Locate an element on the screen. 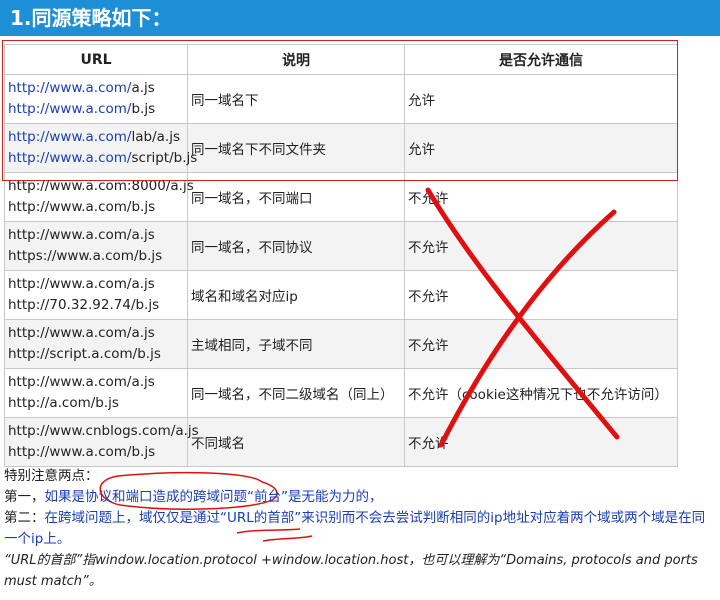 This screenshot has width=720, height=600. description-cell: 主域相同，子域不同 is located at coordinates (296, 344).